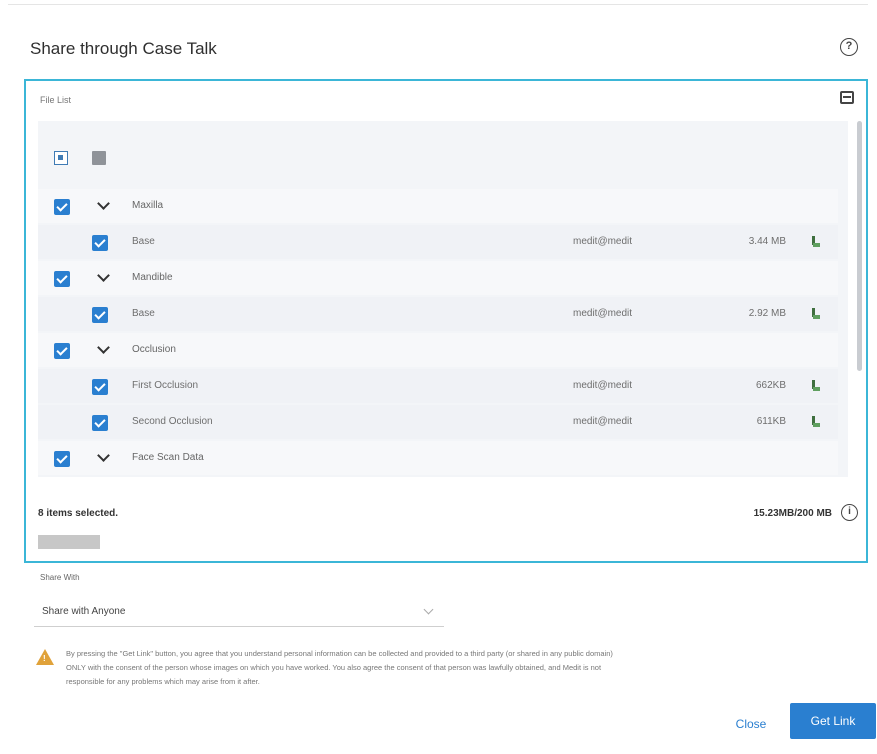  Describe the element at coordinates (44, 658) in the screenshot. I see `warning-mark: !` at that location.